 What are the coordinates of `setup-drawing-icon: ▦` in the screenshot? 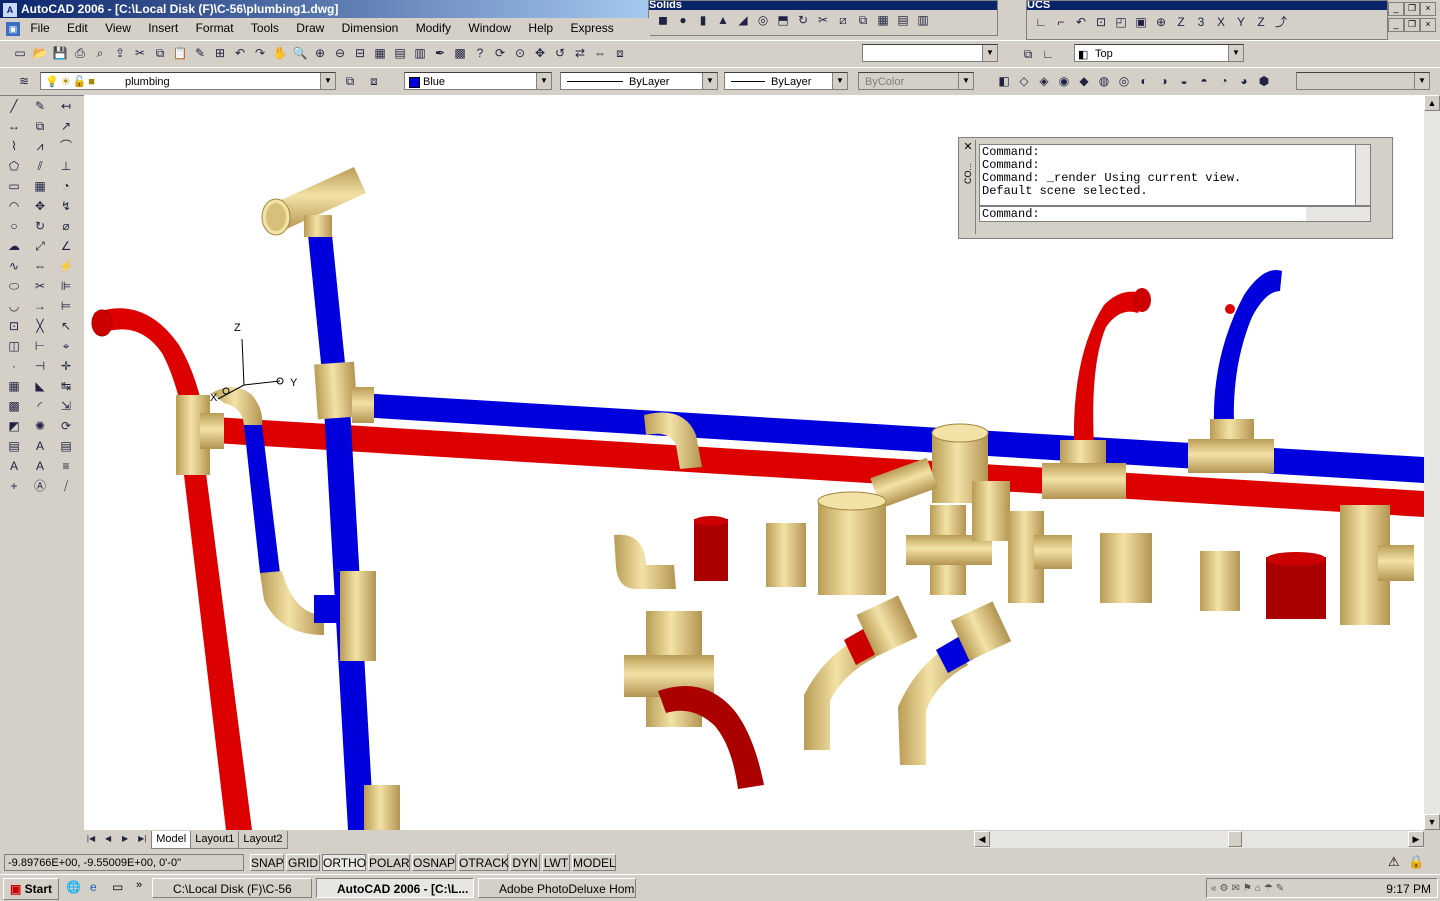 It's located at (883, 20).